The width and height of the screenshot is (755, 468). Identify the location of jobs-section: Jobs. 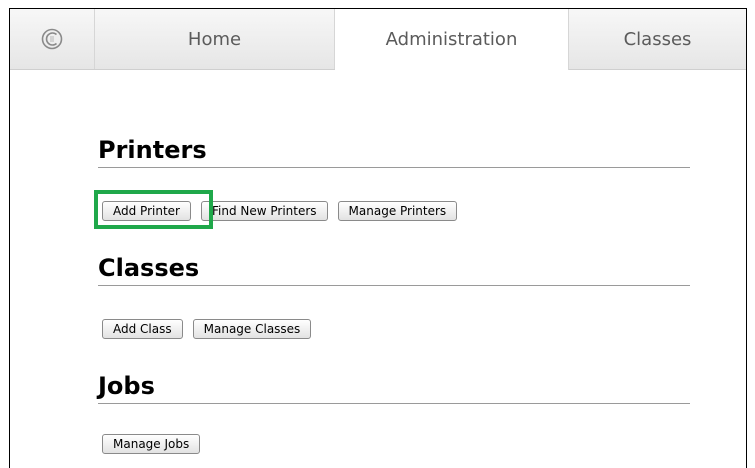
(394, 387).